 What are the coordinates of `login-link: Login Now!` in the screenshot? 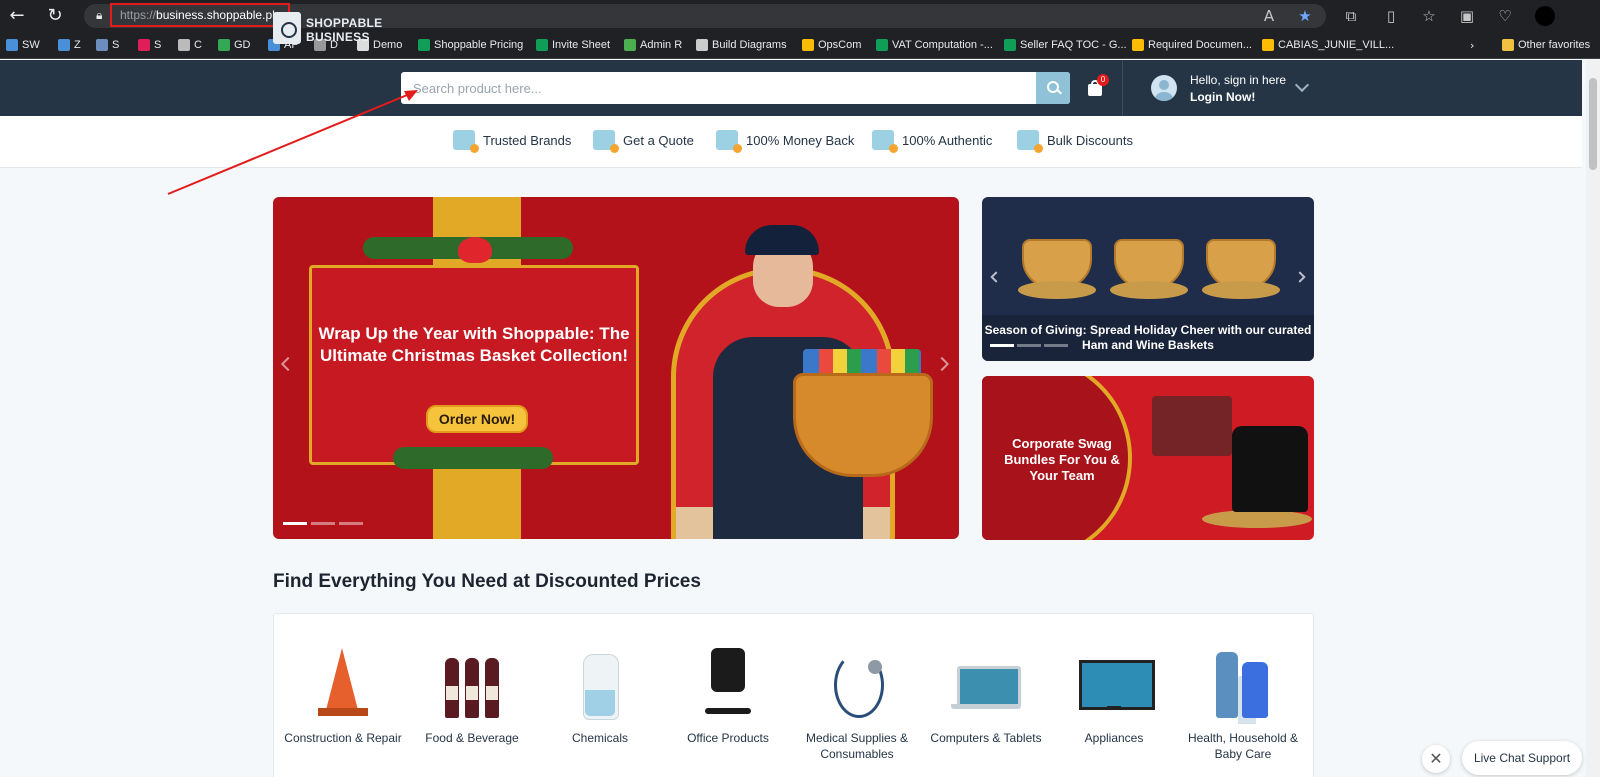 It's located at (1222, 97).